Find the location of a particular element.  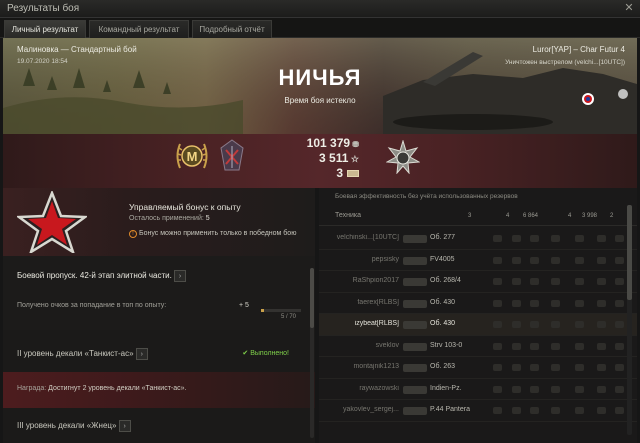

player-name: faerex[RLBS] is located at coordinates (378, 302).